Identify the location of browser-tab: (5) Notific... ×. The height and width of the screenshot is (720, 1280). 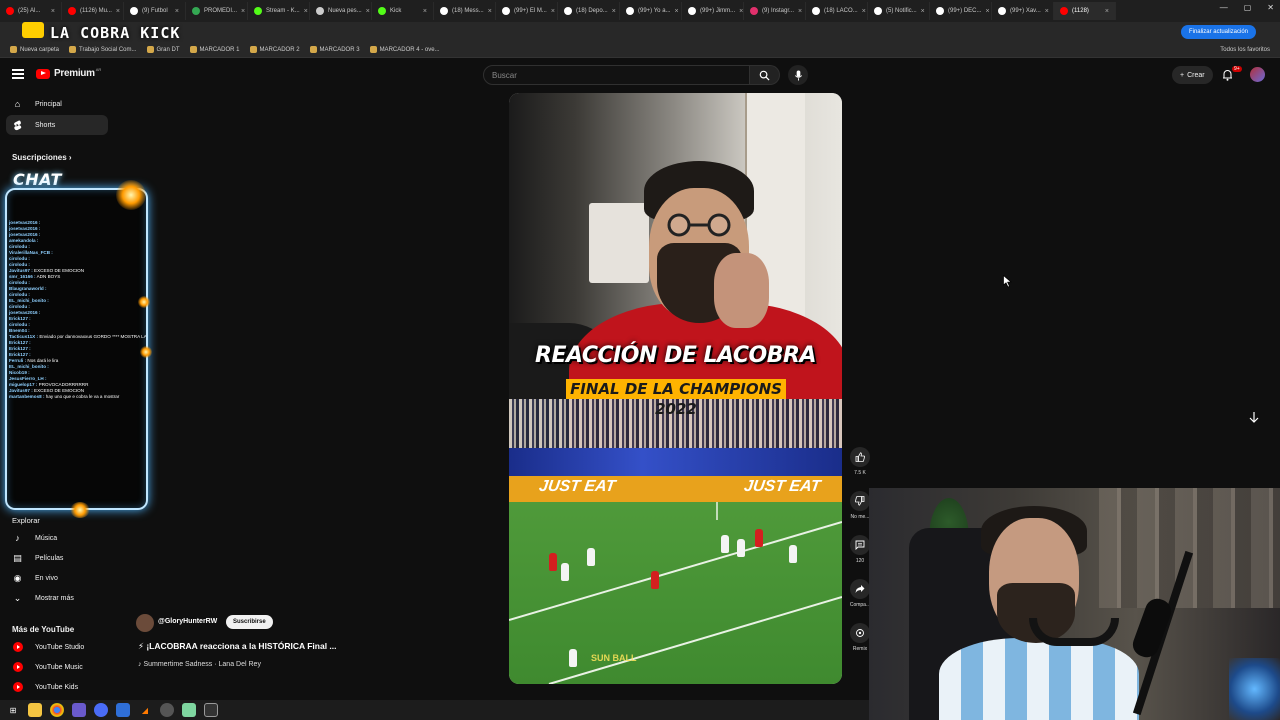
(899, 11).